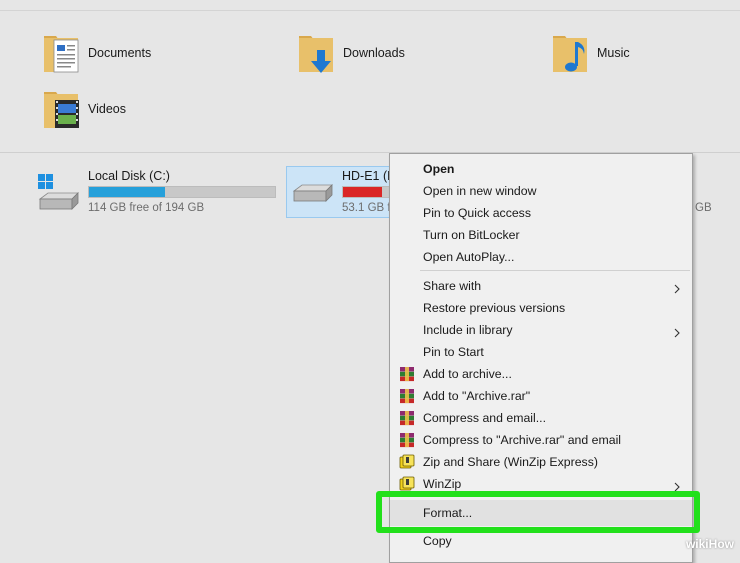 This screenshot has width=740, height=563. Describe the element at coordinates (480, 191) in the screenshot. I see `menu-item-label: Open in new window` at that location.